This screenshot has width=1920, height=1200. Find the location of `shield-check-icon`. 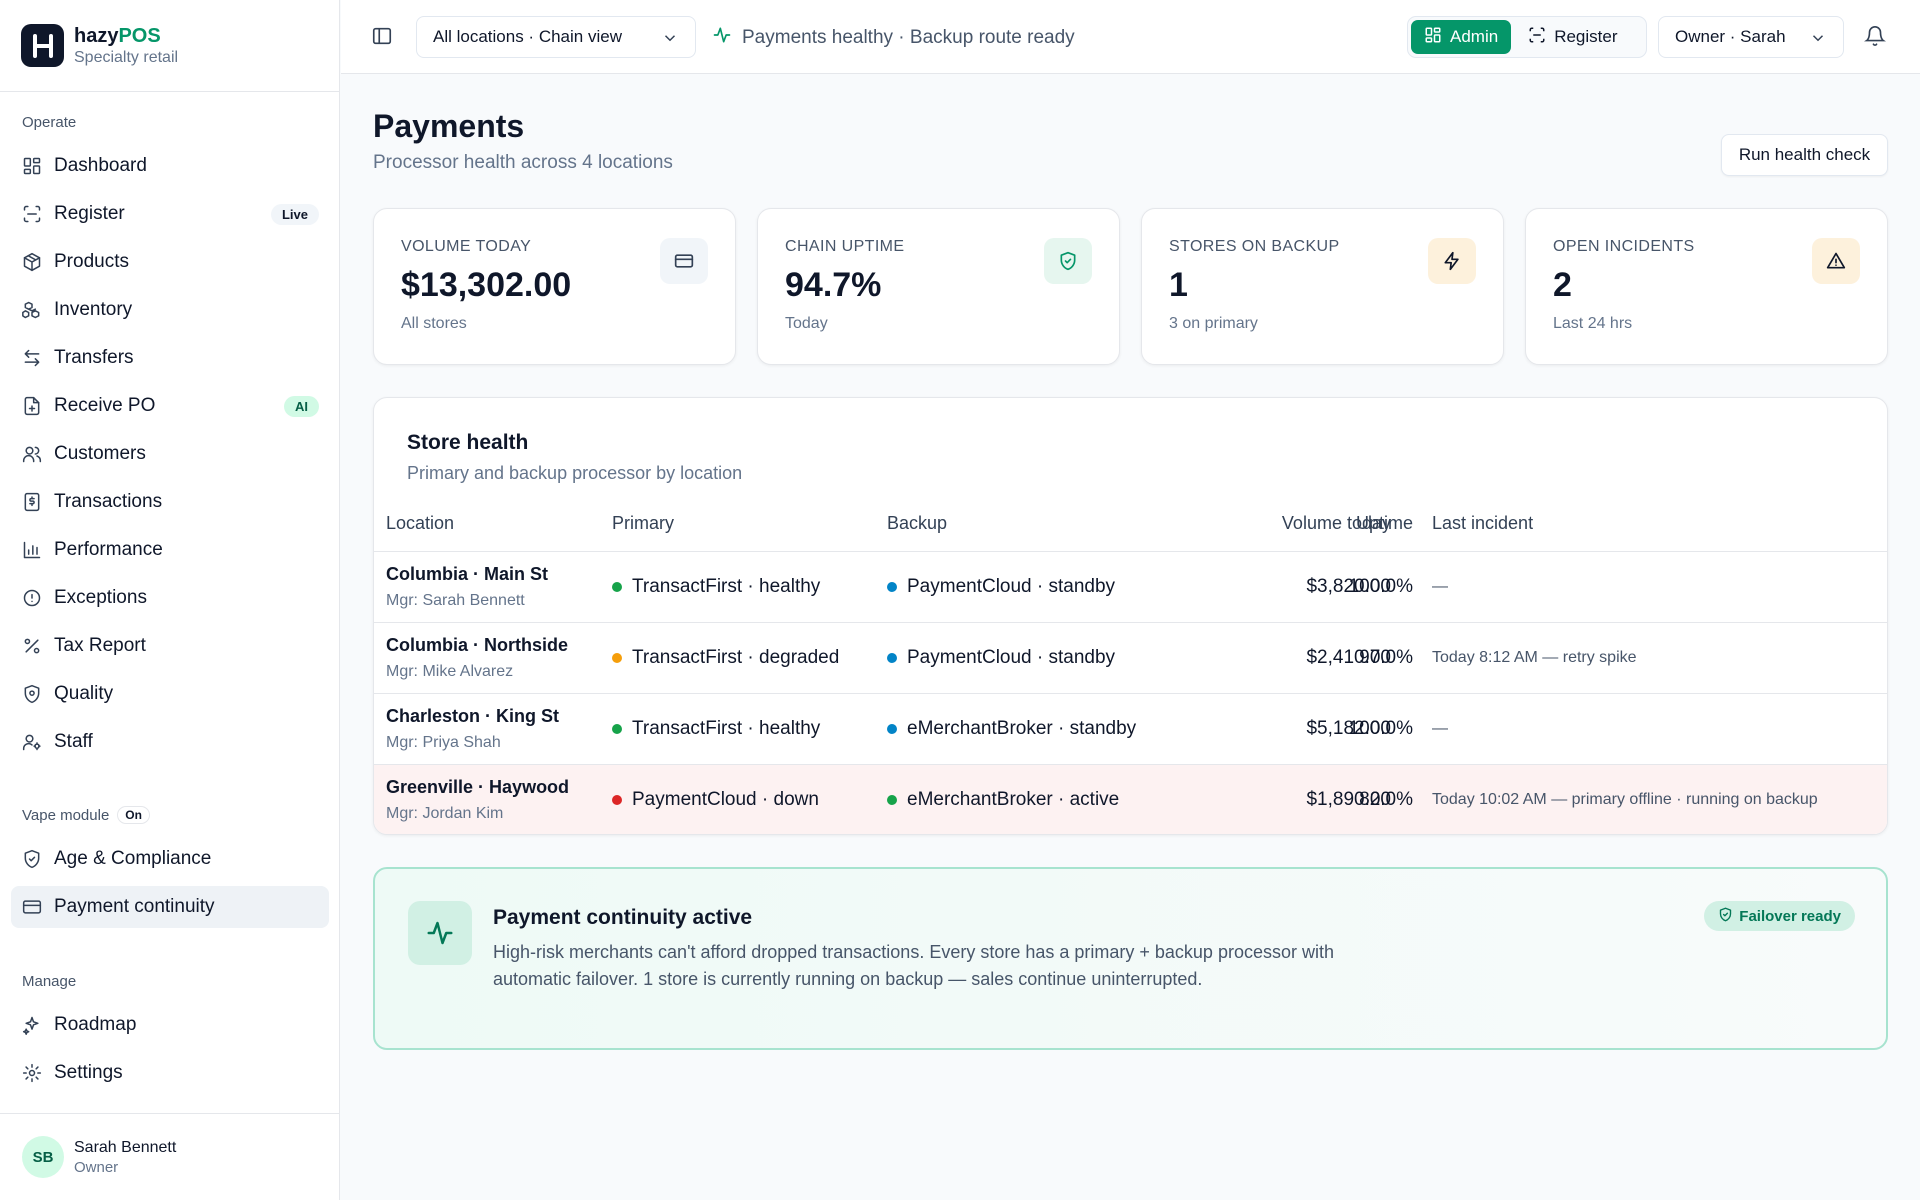

shield-check-icon is located at coordinates (1725, 916).